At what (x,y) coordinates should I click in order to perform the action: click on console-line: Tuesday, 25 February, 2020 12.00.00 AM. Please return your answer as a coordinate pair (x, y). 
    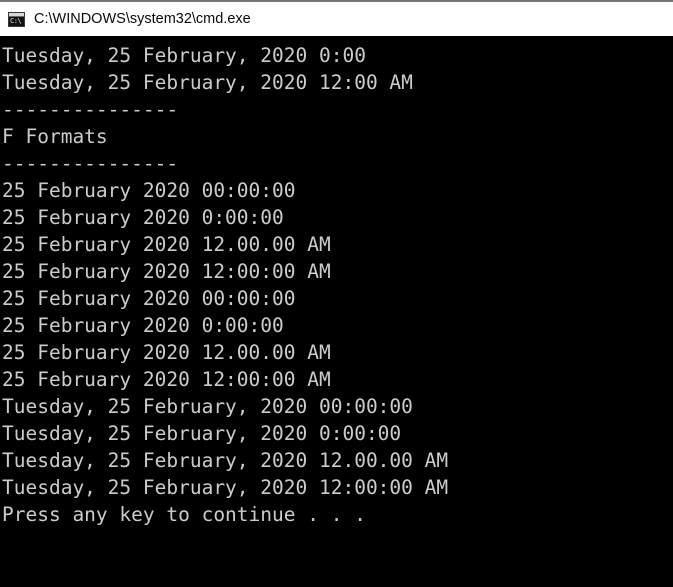
    Looking at the image, I should click on (225, 460).